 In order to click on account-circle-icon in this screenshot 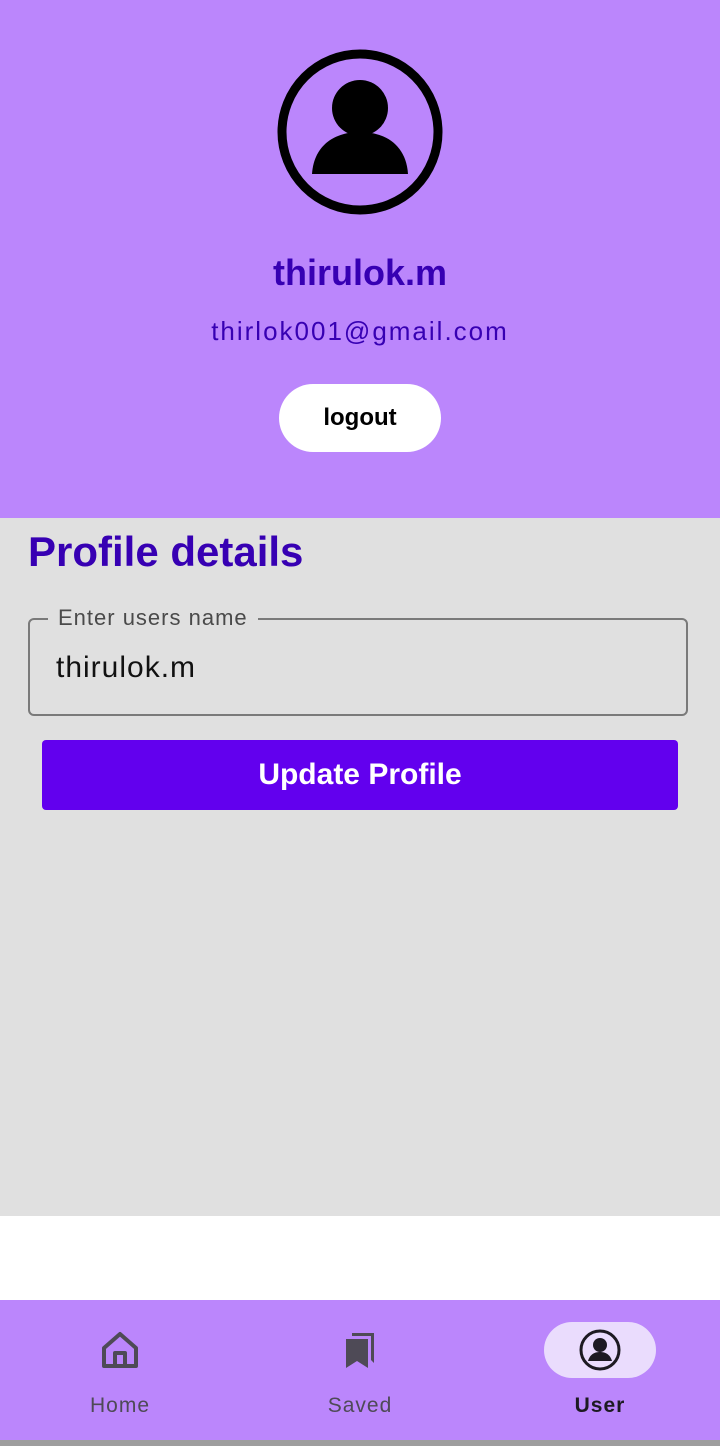, I will do `click(600, 1350)`.